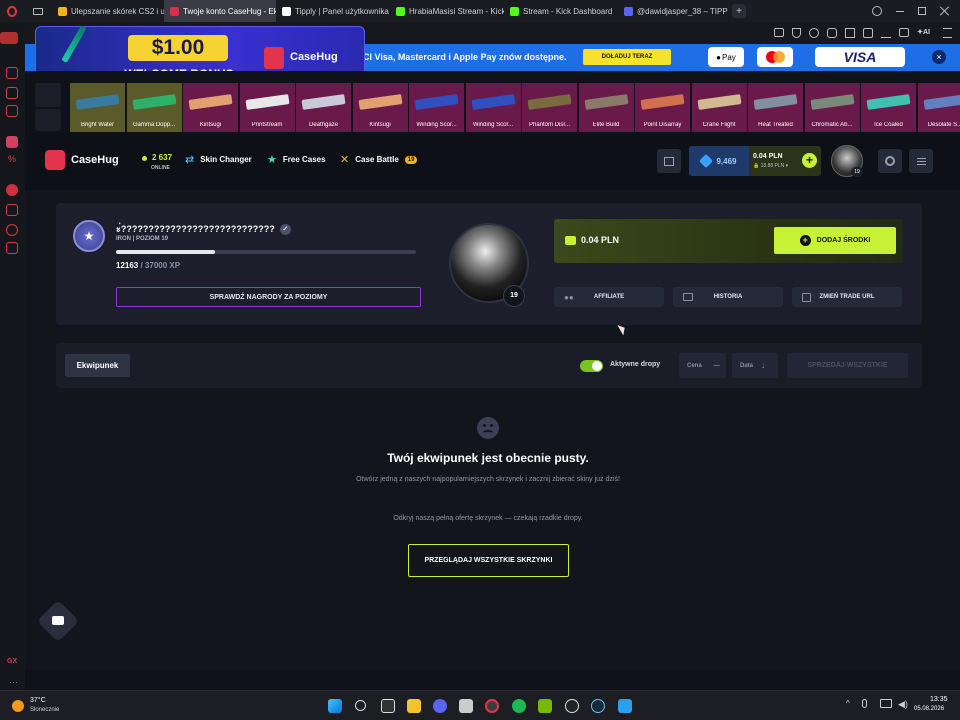  I want to click on maximize-icon, so click(922, 11).